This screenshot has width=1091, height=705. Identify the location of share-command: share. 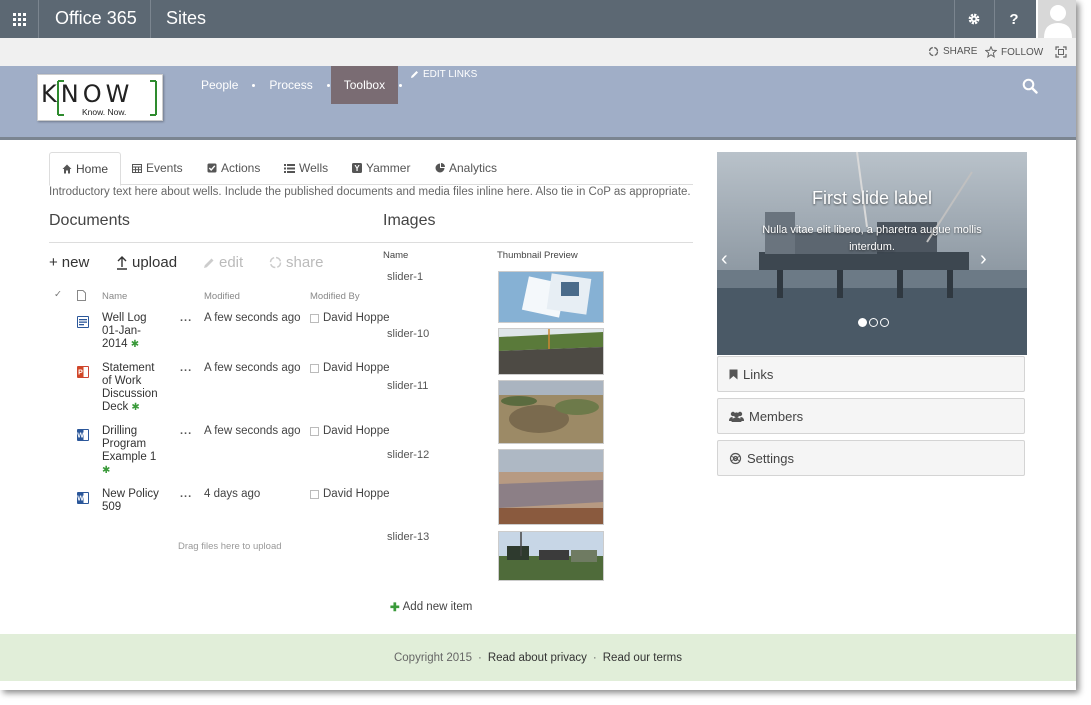
(296, 262).